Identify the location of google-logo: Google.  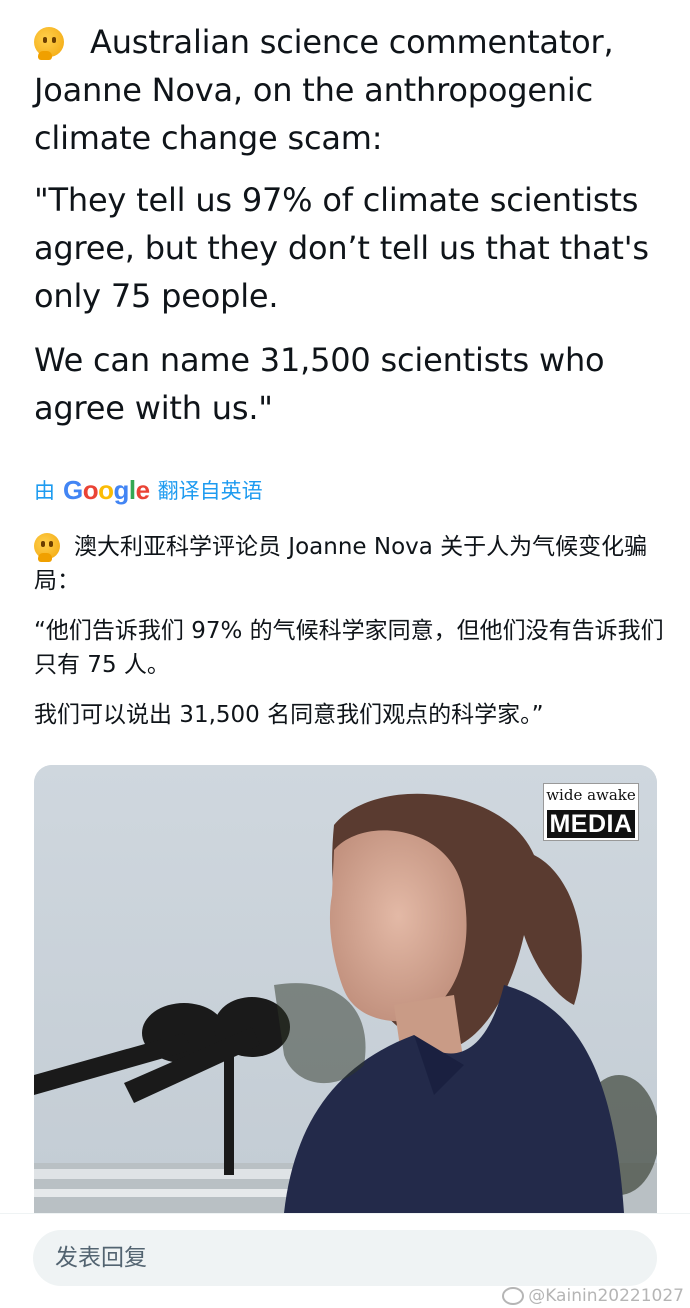
(106, 489).